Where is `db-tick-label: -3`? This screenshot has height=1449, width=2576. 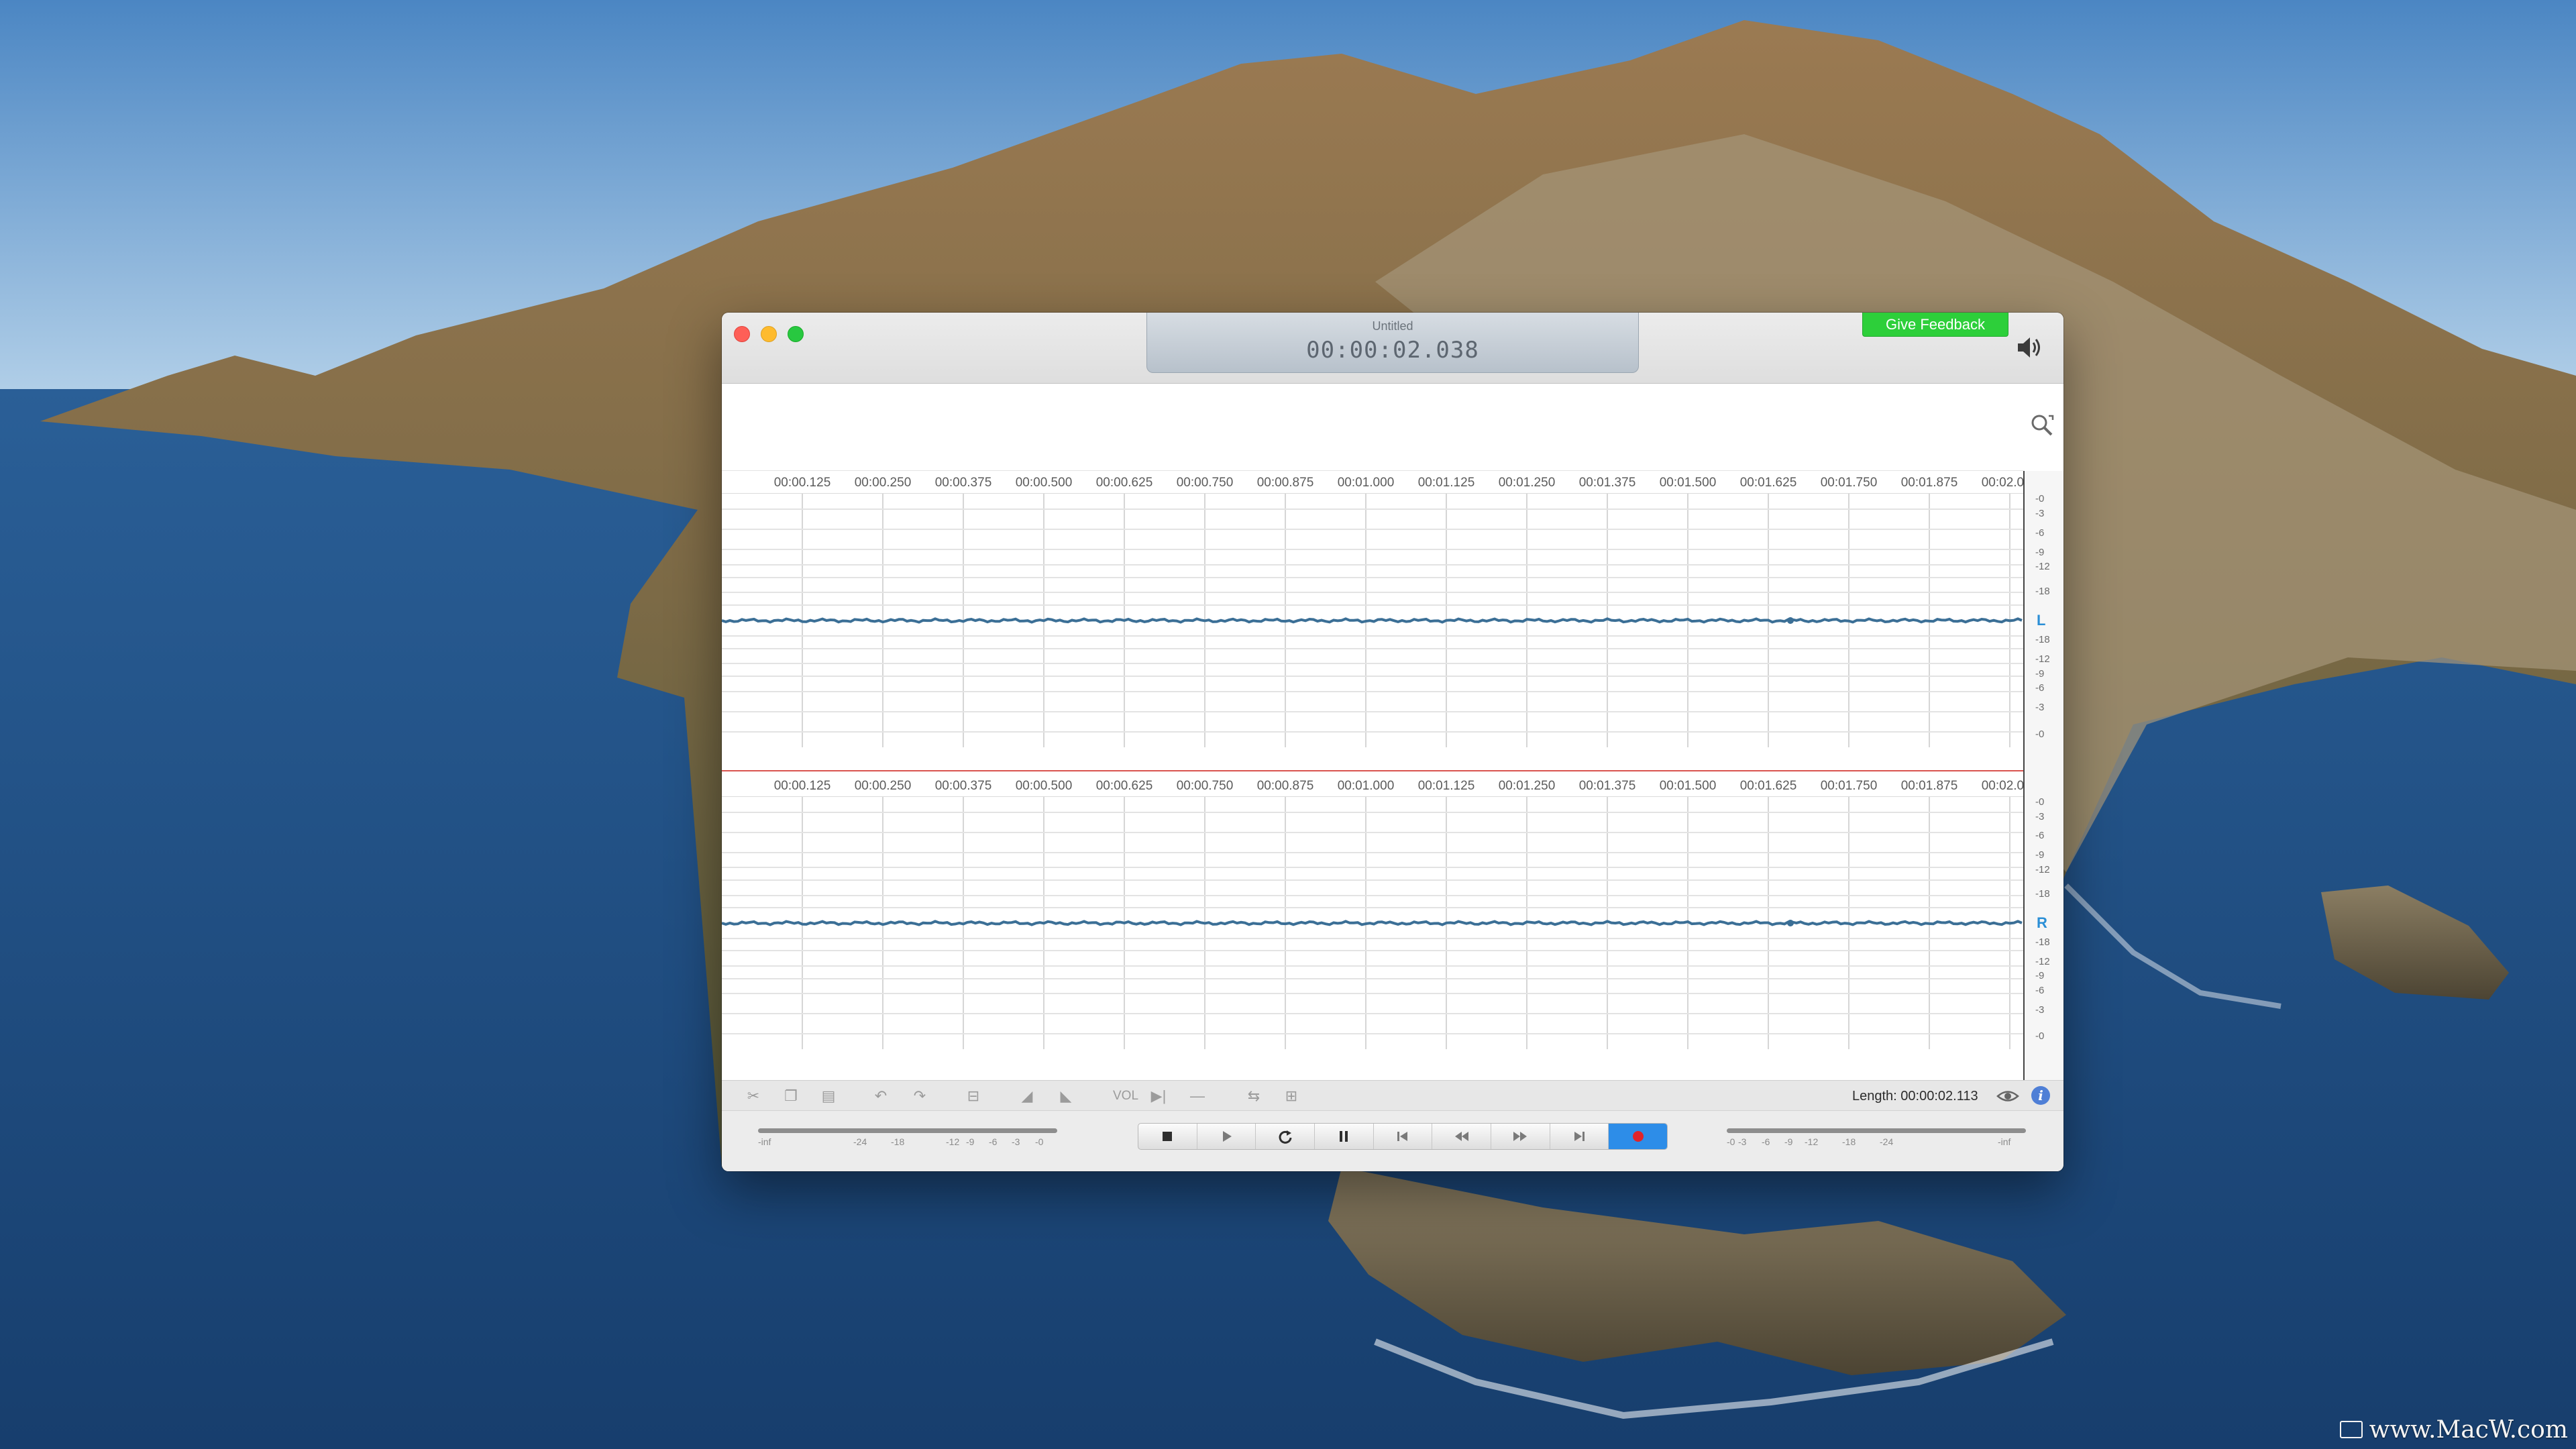 db-tick-label: -3 is located at coordinates (2040, 816).